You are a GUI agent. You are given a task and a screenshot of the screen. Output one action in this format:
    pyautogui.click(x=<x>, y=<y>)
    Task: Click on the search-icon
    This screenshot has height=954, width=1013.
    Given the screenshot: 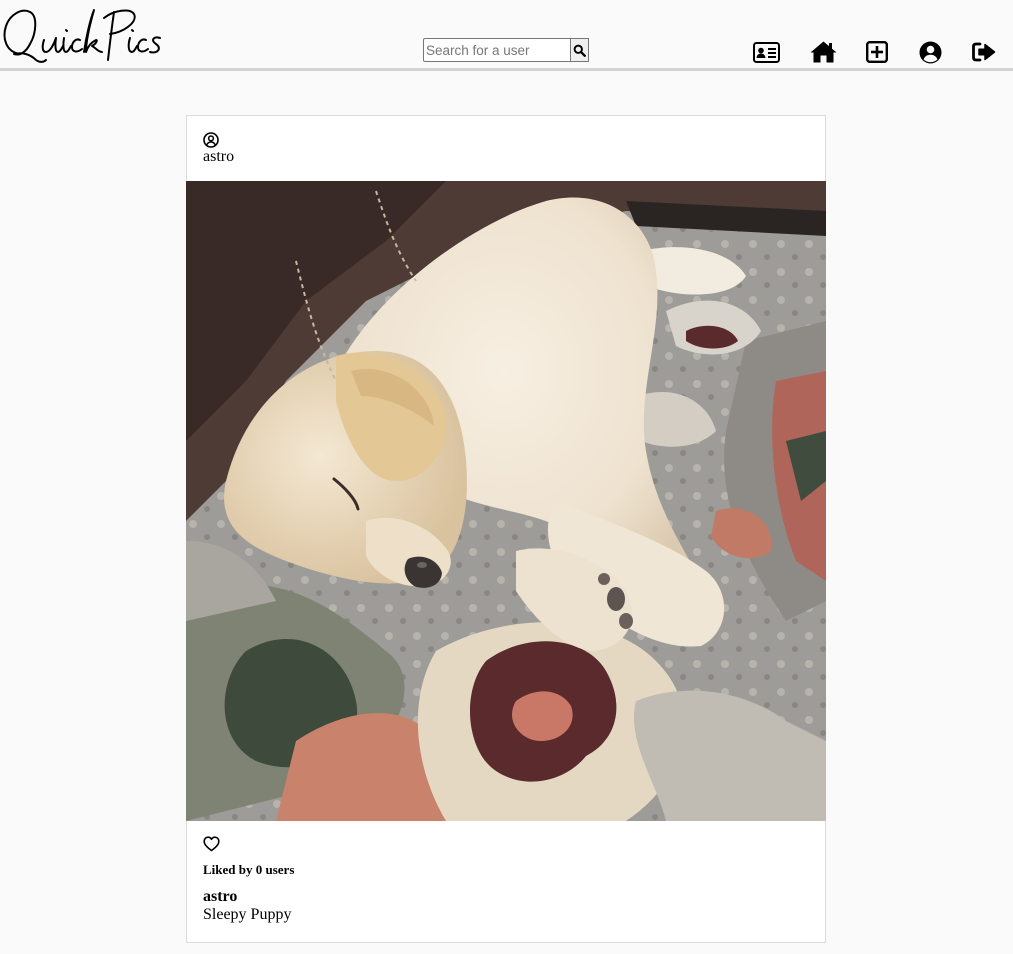 What is the action you would take?
    pyautogui.click(x=579, y=50)
    